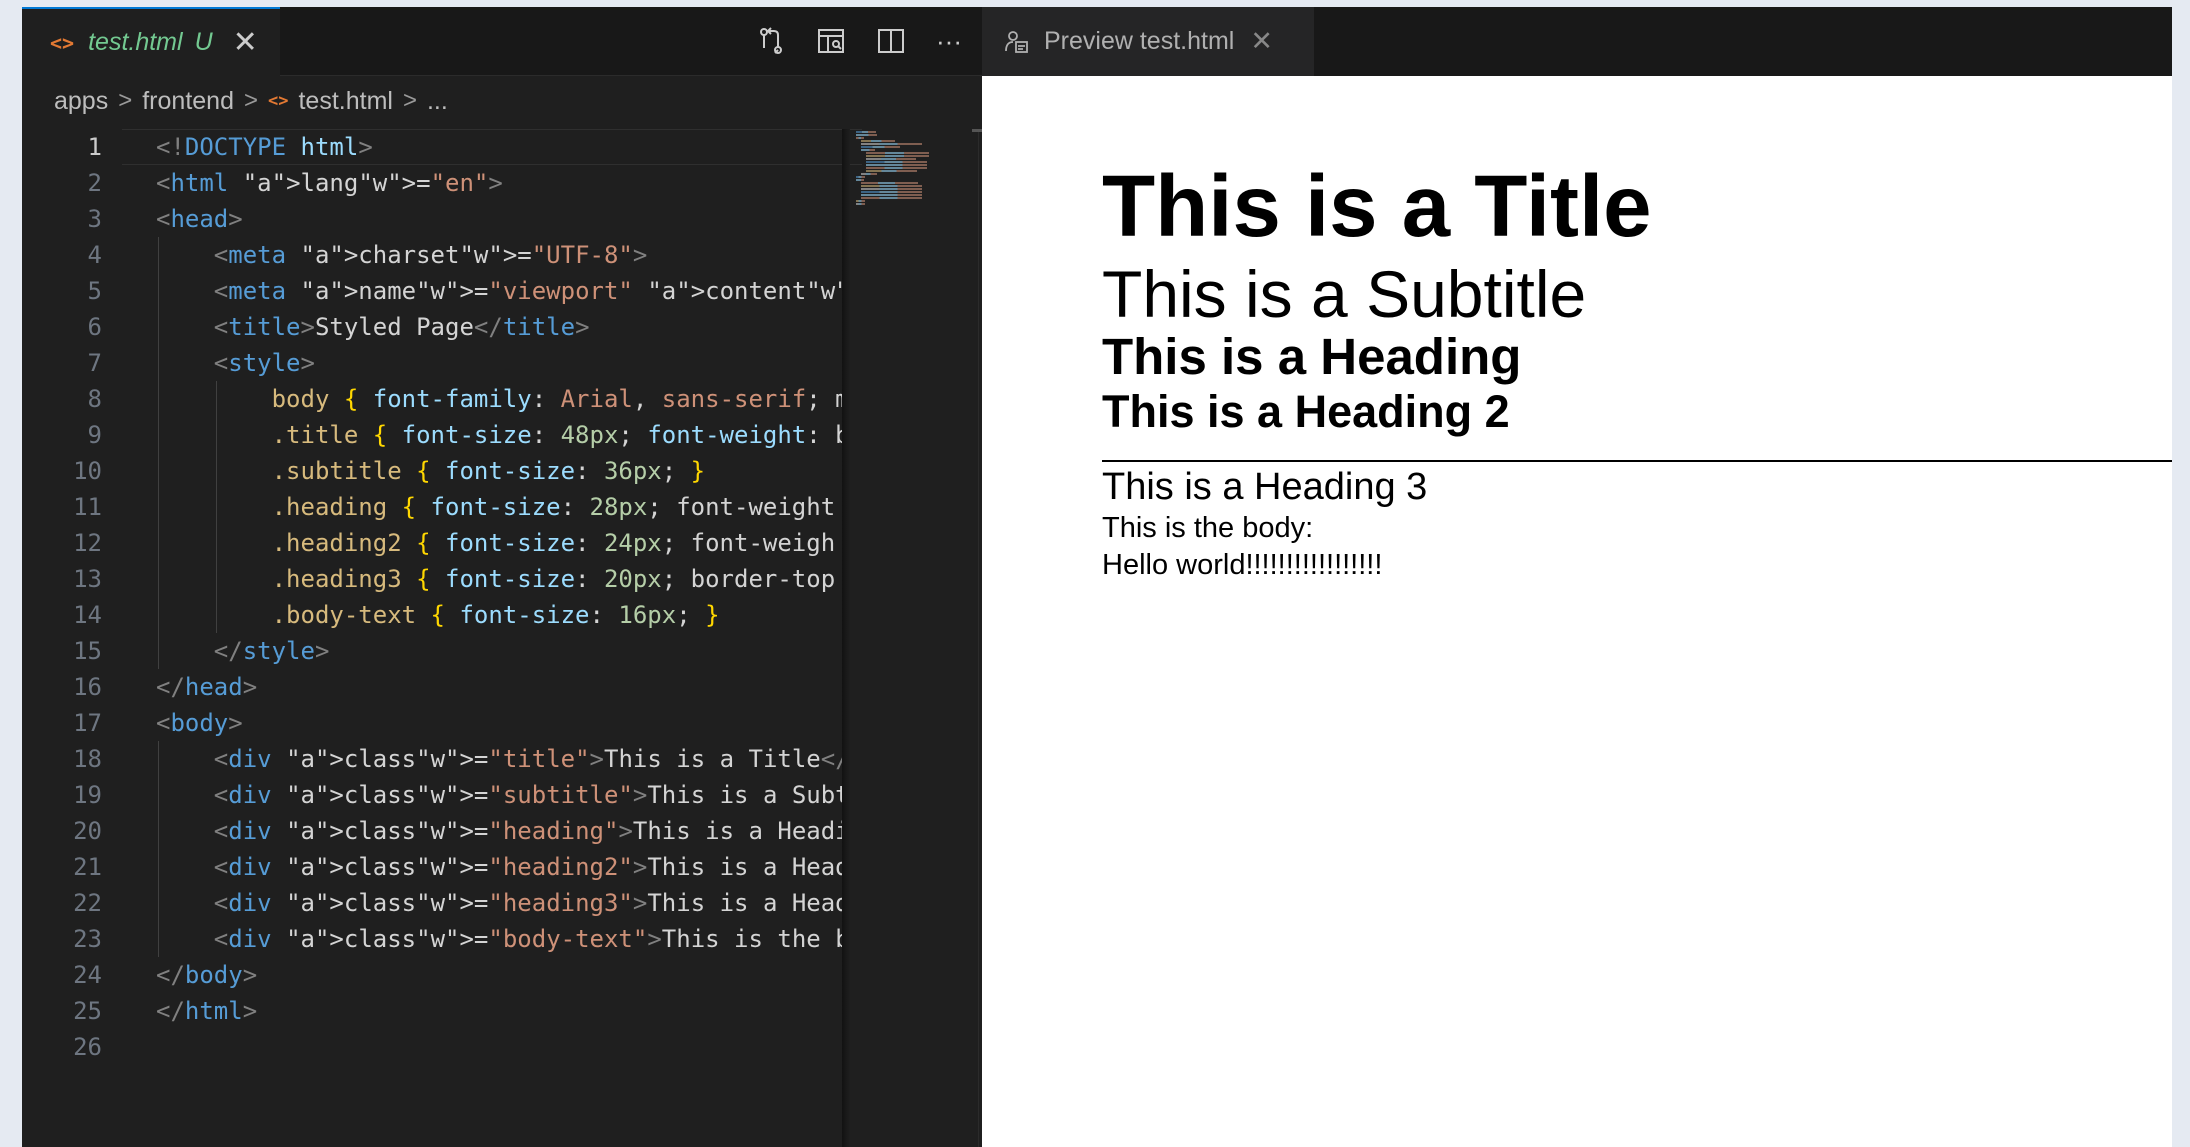 This screenshot has width=2190, height=1147. I want to click on code-line: 16 </head>, so click(432, 687).